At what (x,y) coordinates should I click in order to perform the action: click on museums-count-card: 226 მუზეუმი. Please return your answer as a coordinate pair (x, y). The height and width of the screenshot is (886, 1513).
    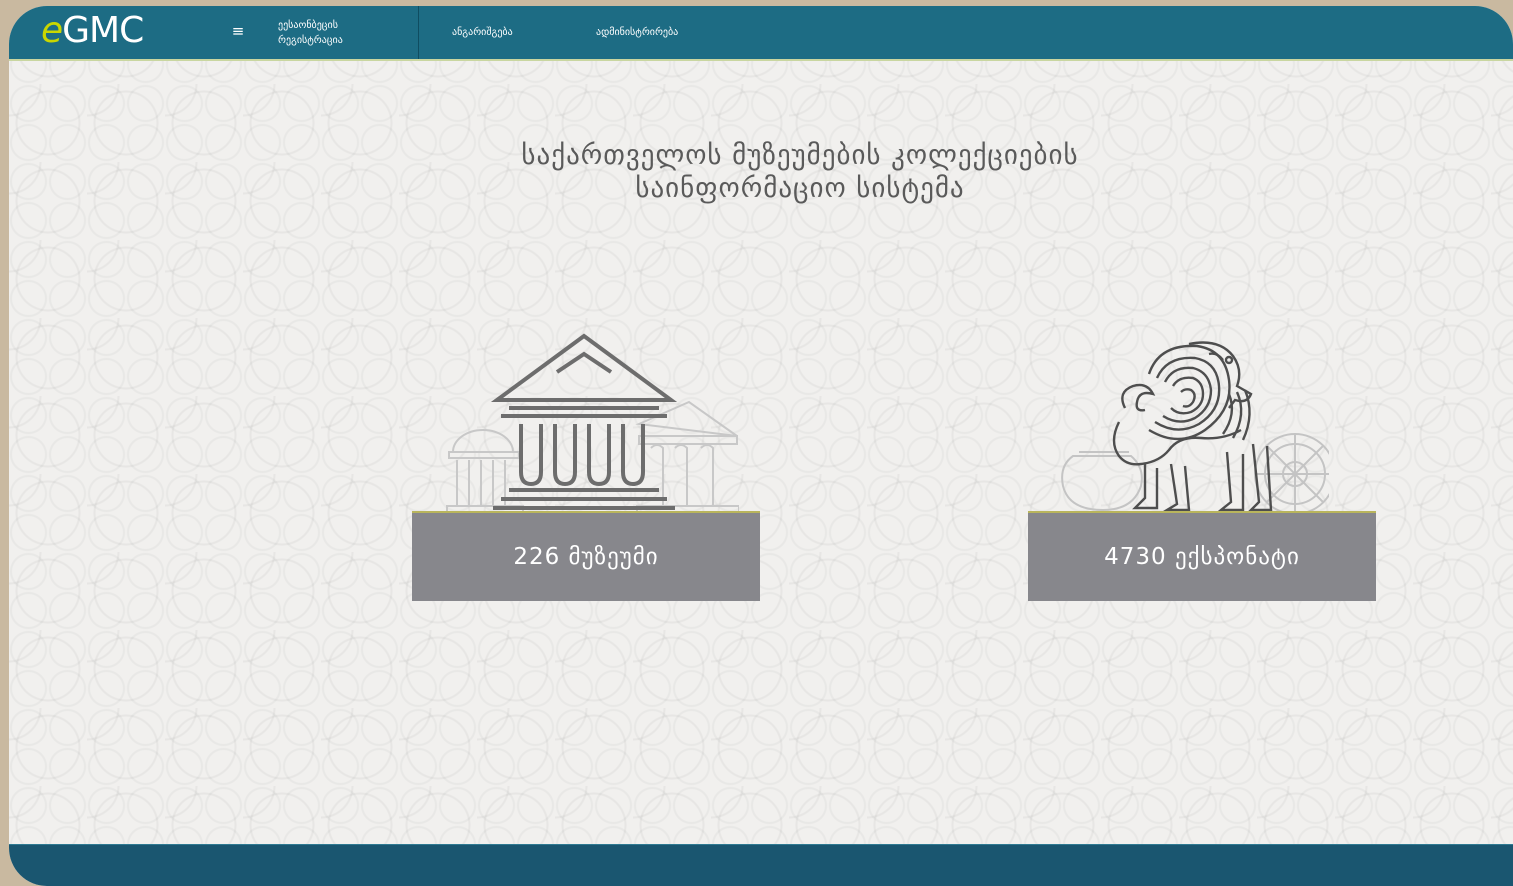
    Looking at the image, I should click on (586, 556).